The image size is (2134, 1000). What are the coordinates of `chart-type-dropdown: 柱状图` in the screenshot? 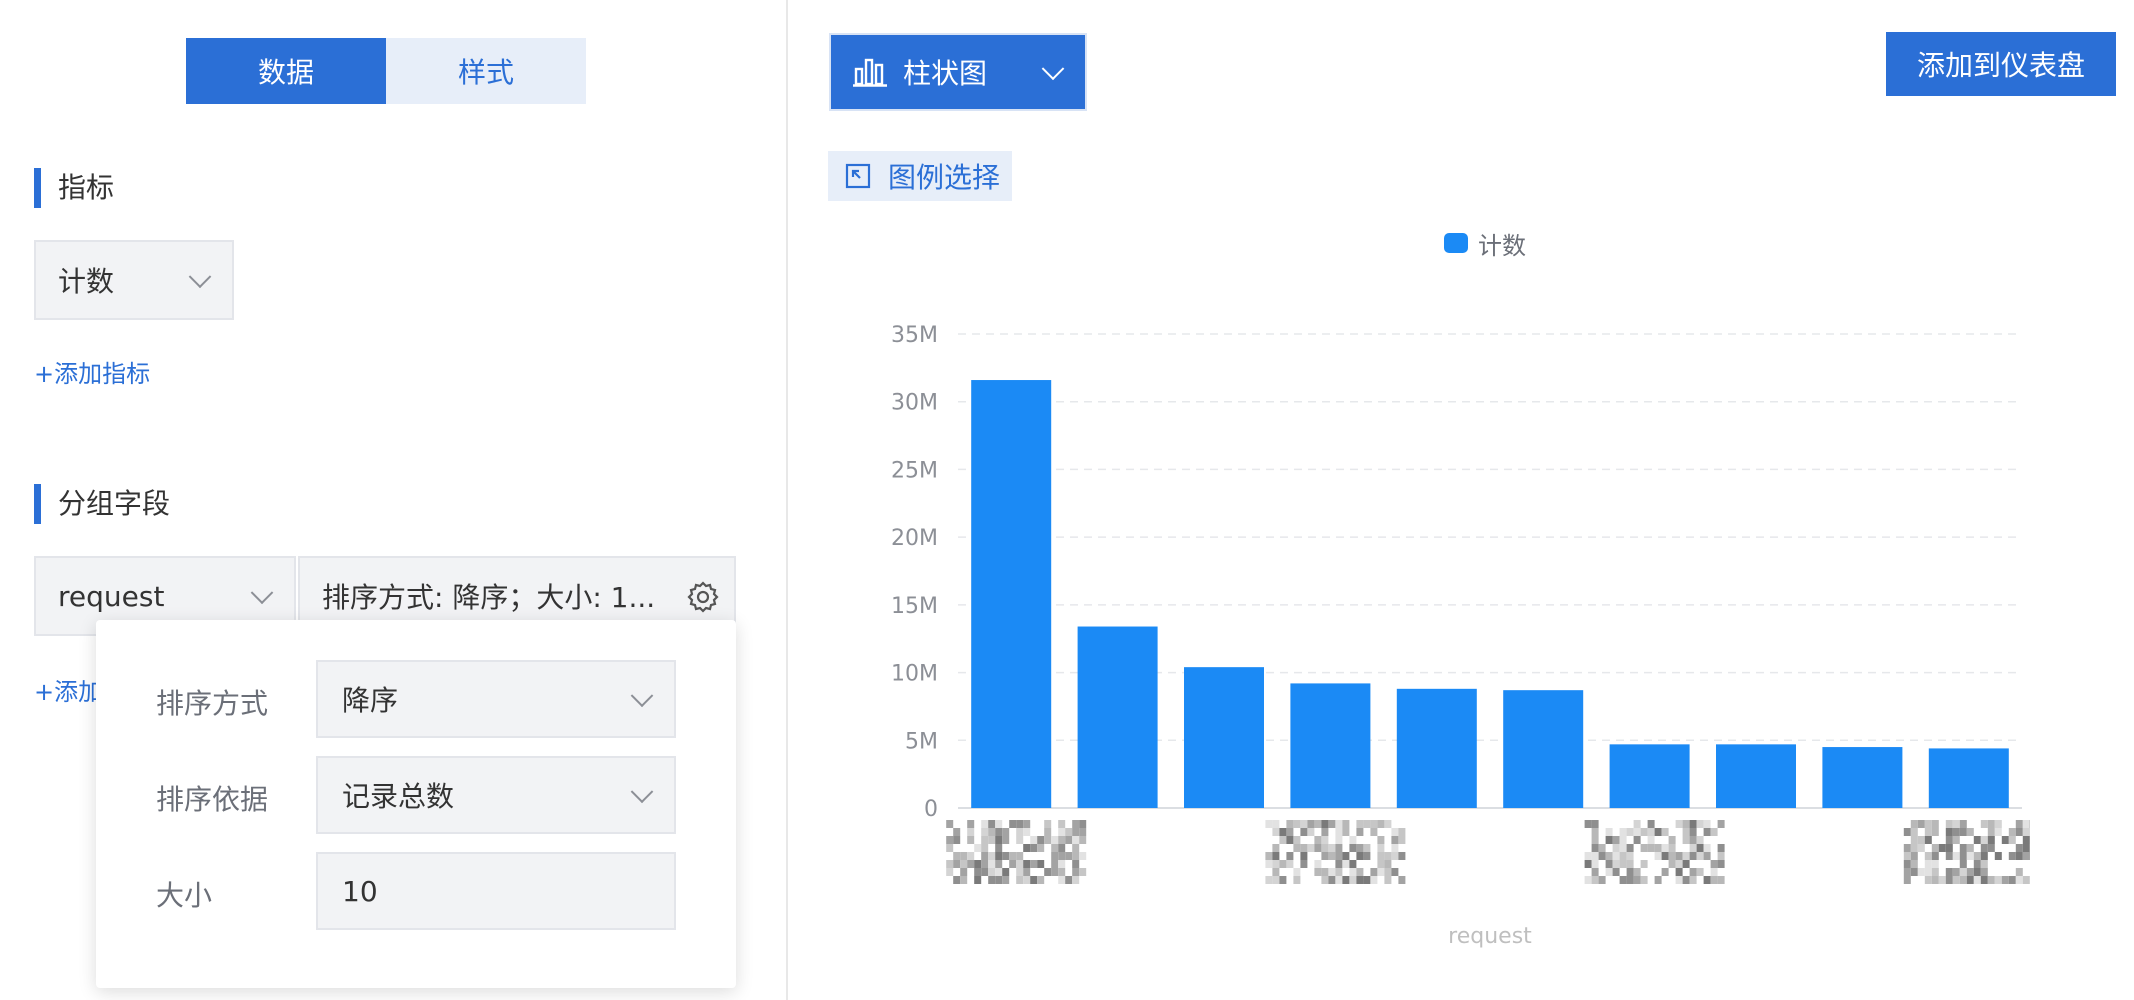 It's located at (958, 72).